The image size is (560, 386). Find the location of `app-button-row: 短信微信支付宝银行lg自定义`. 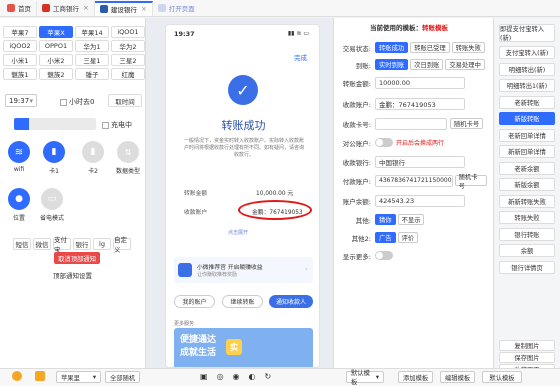

app-button-row: 短信微信支付宝银行lg自定义 is located at coordinates (72, 245).